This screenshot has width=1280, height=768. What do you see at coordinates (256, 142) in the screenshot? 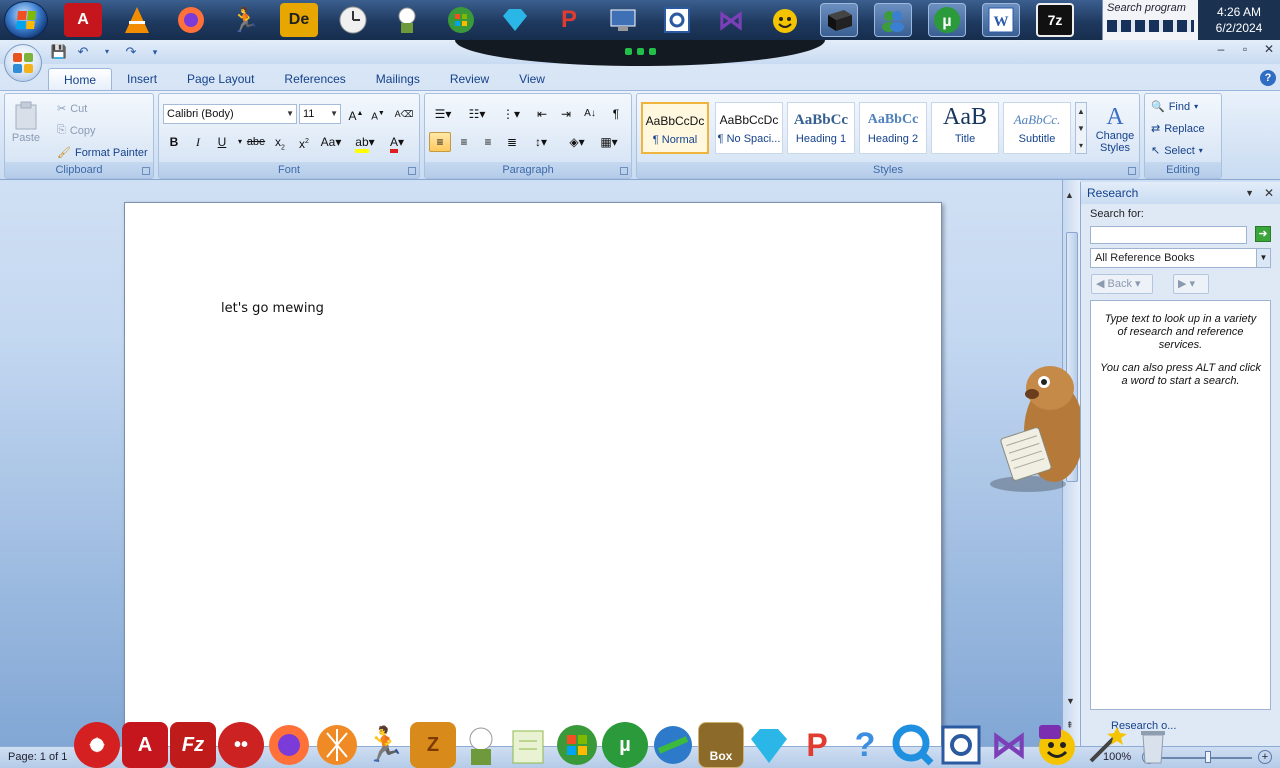
I see `strikethrough-icon: abe` at bounding box center [256, 142].